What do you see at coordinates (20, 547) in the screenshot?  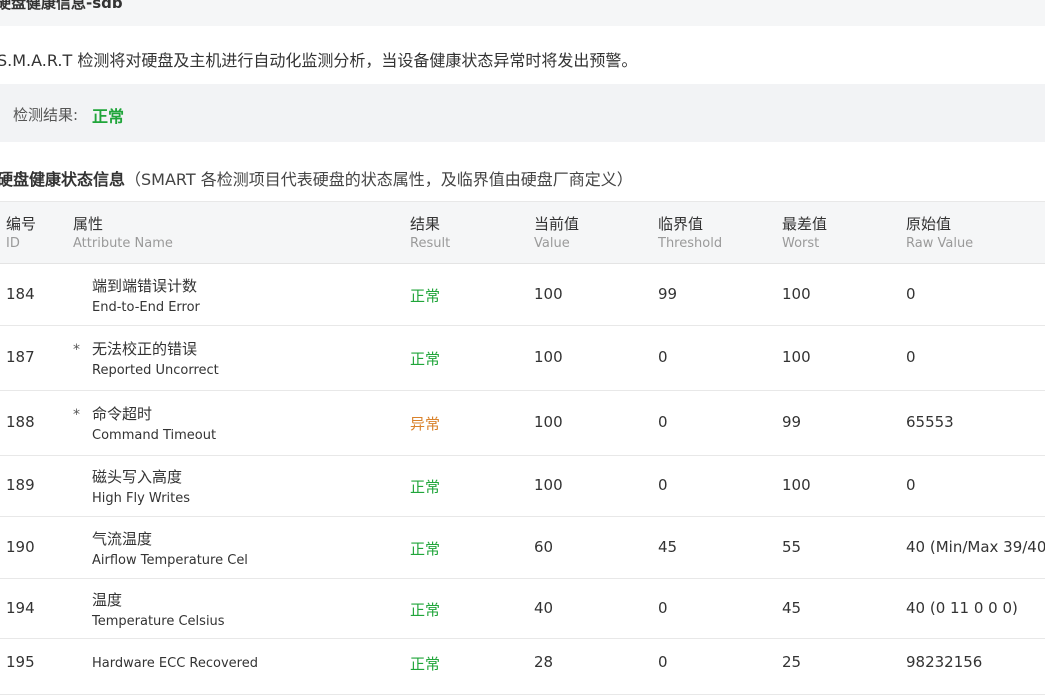 I see `cell-id: 190` at bounding box center [20, 547].